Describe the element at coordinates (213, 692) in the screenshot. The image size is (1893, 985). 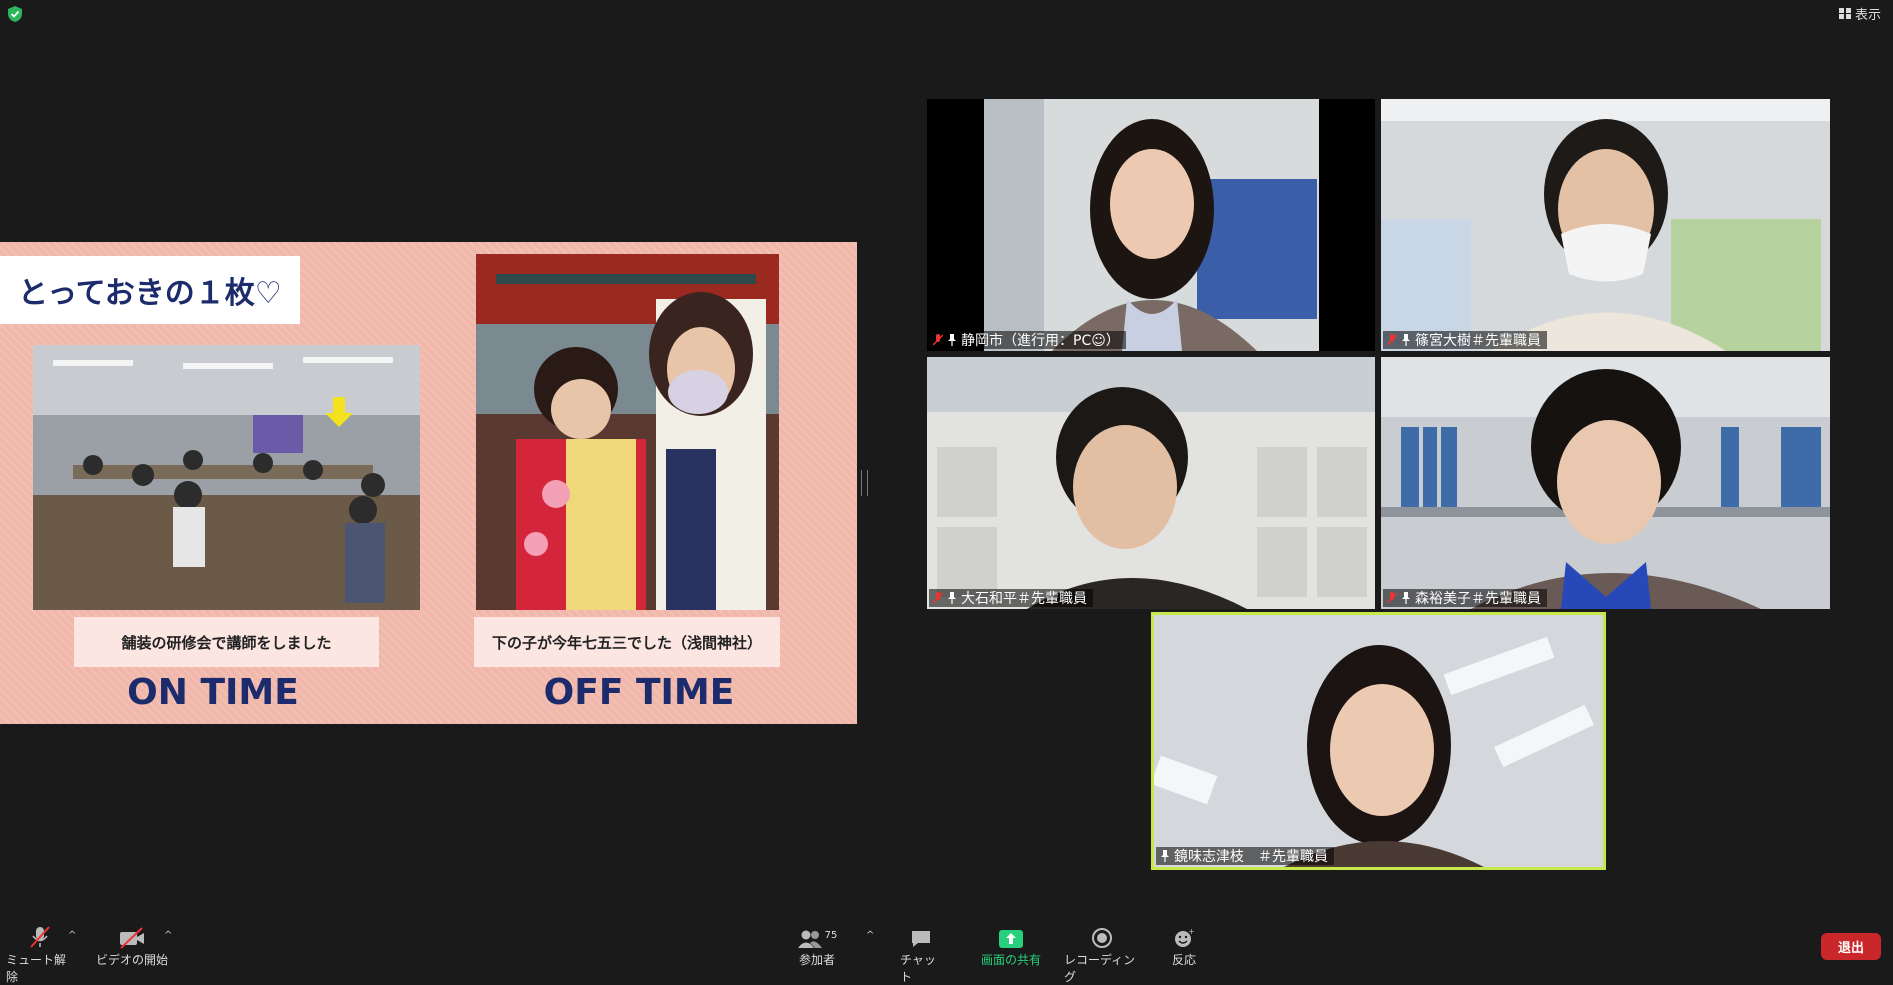
I see `on-time-label: ON TIME` at that location.